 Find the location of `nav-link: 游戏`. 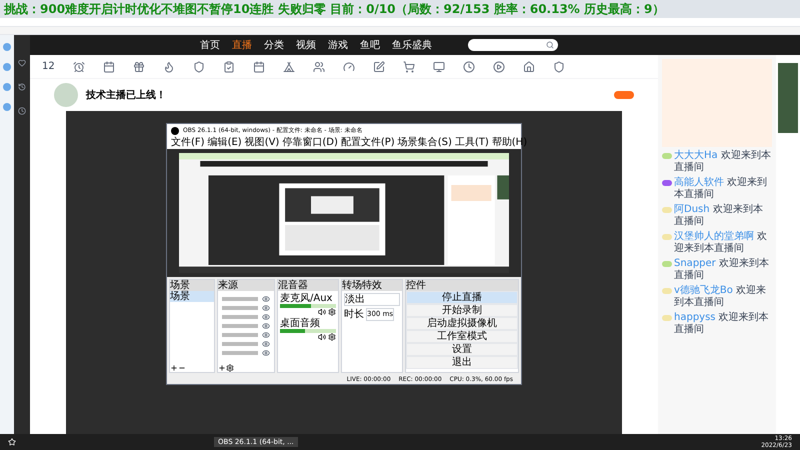

nav-link: 游戏 is located at coordinates (338, 45).